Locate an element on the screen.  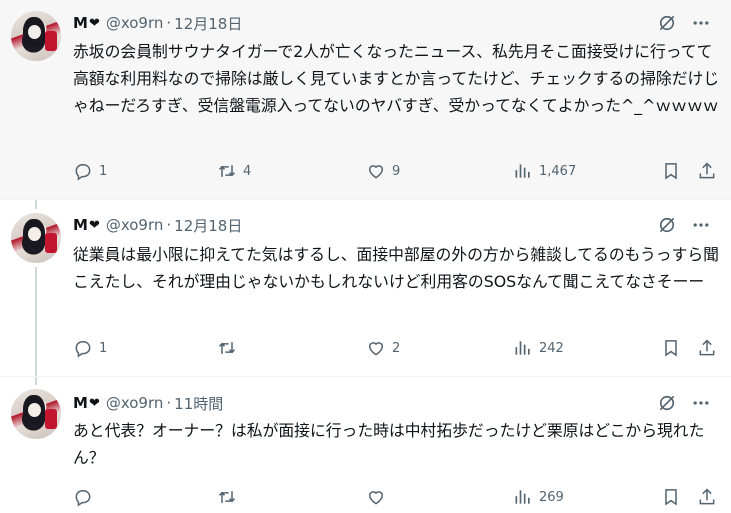
views-count: 269 is located at coordinates (551, 497).